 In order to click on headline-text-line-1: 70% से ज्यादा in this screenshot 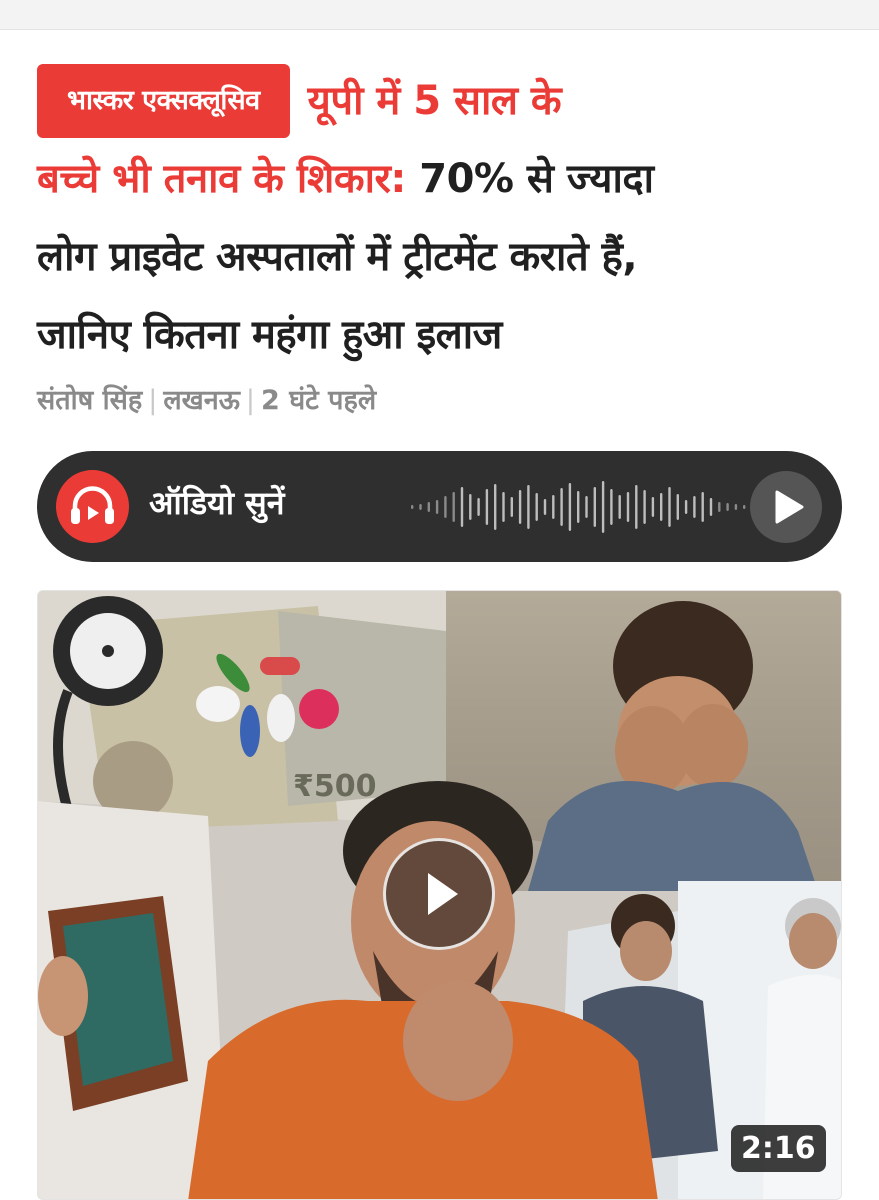, I will do `click(536, 179)`.